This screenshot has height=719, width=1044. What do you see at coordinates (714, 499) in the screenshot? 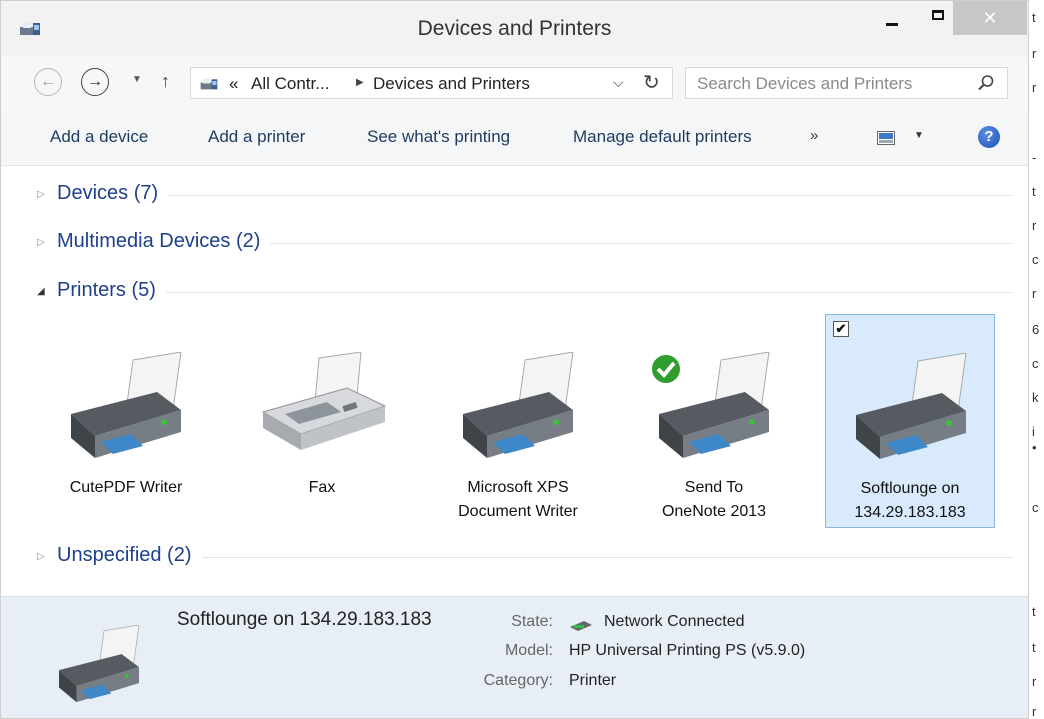
I see `printer-label: Send To OneNote 2013` at bounding box center [714, 499].